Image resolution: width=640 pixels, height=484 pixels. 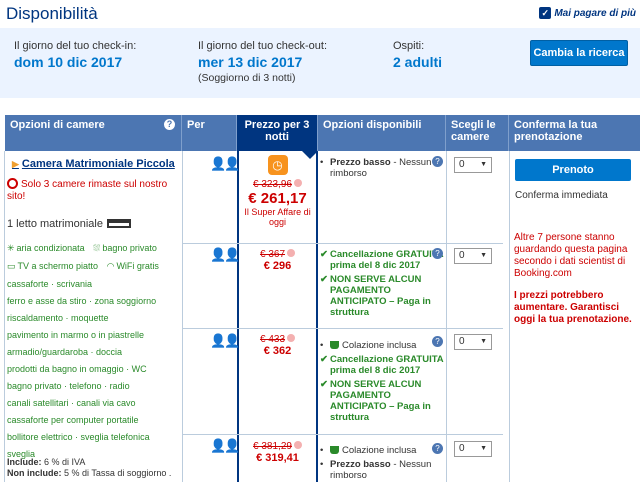 What do you see at coordinates (545, 13) in the screenshot?
I see `checkmark-icon: ✓` at bounding box center [545, 13].